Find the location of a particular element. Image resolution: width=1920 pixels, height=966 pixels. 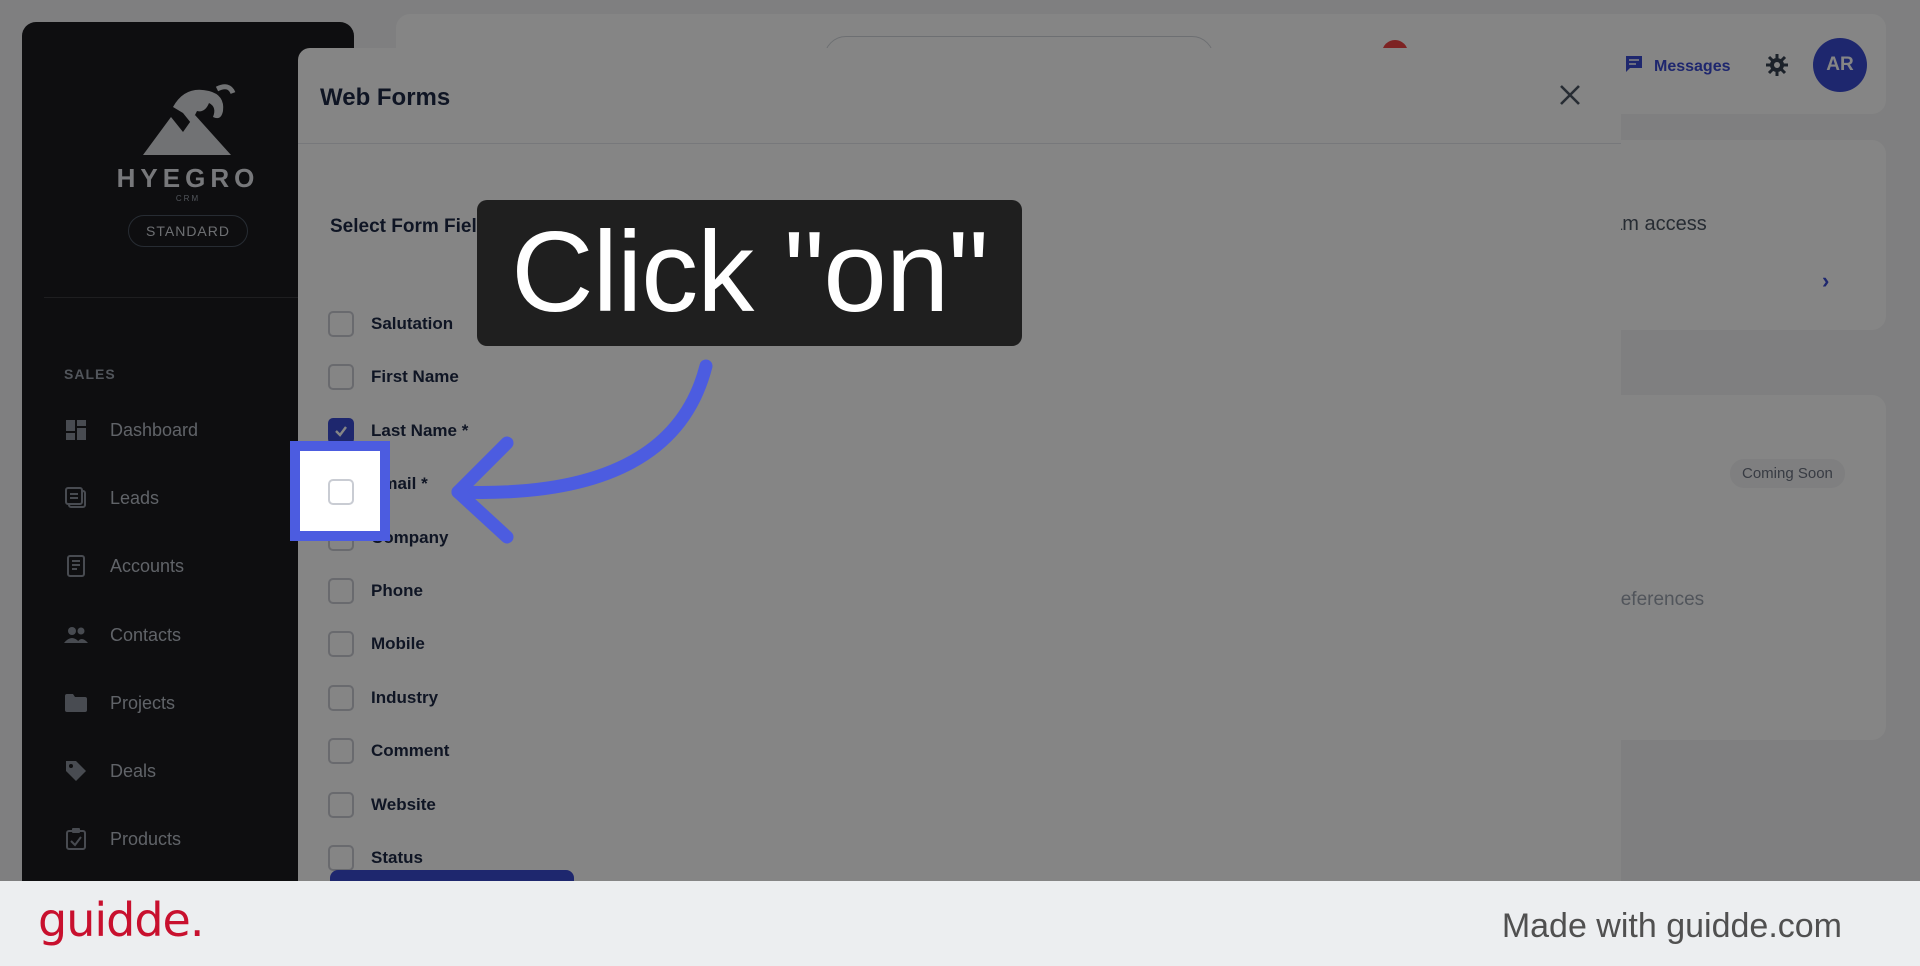

pointer-arrow-icon is located at coordinates (582, 451).